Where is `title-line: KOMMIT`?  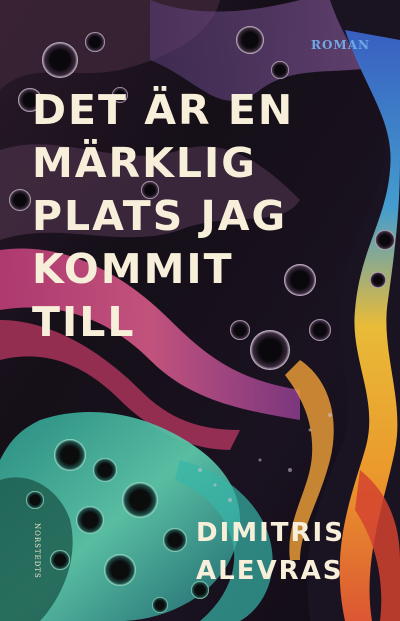 title-line: KOMMIT is located at coordinates (133, 269).